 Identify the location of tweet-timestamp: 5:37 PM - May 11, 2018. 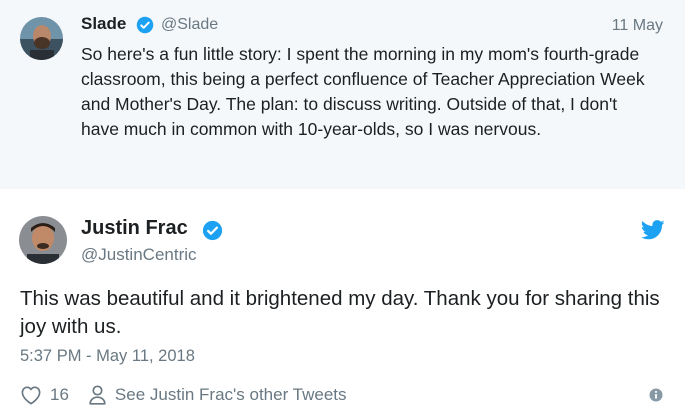
(107, 356).